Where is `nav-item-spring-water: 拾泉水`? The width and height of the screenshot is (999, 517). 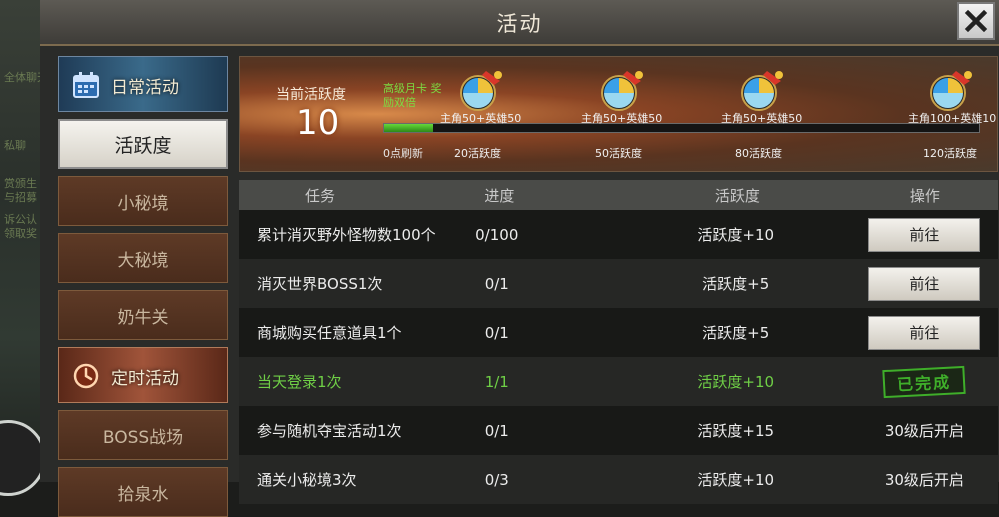
nav-item-spring-water: 拾泉水 is located at coordinates (143, 492).